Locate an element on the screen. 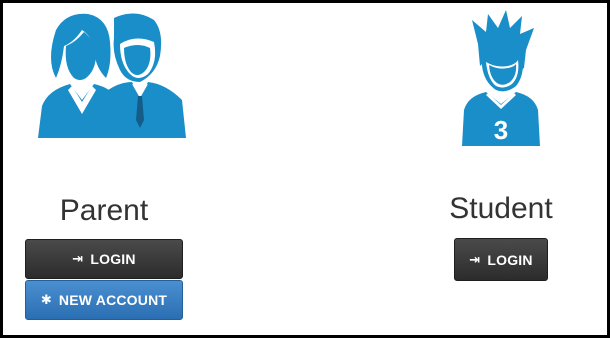 This screenshot has width=610, height=338. parent-login-label: LOGIN is located at coordinates (113, 259).